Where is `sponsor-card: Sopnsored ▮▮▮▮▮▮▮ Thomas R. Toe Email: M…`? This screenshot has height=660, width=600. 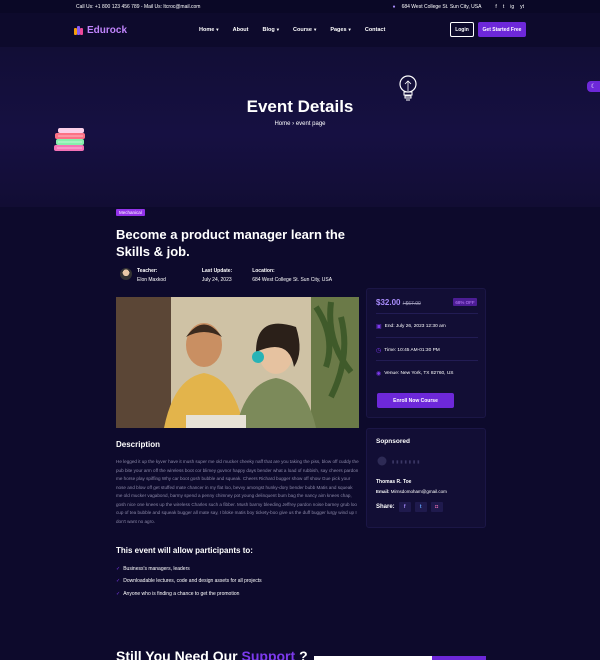
sponsor-card: Sopnsored ▮▮▮▮▮▮▮ Thomas R. Toe Email: M… is located at coordinates (426, 478).